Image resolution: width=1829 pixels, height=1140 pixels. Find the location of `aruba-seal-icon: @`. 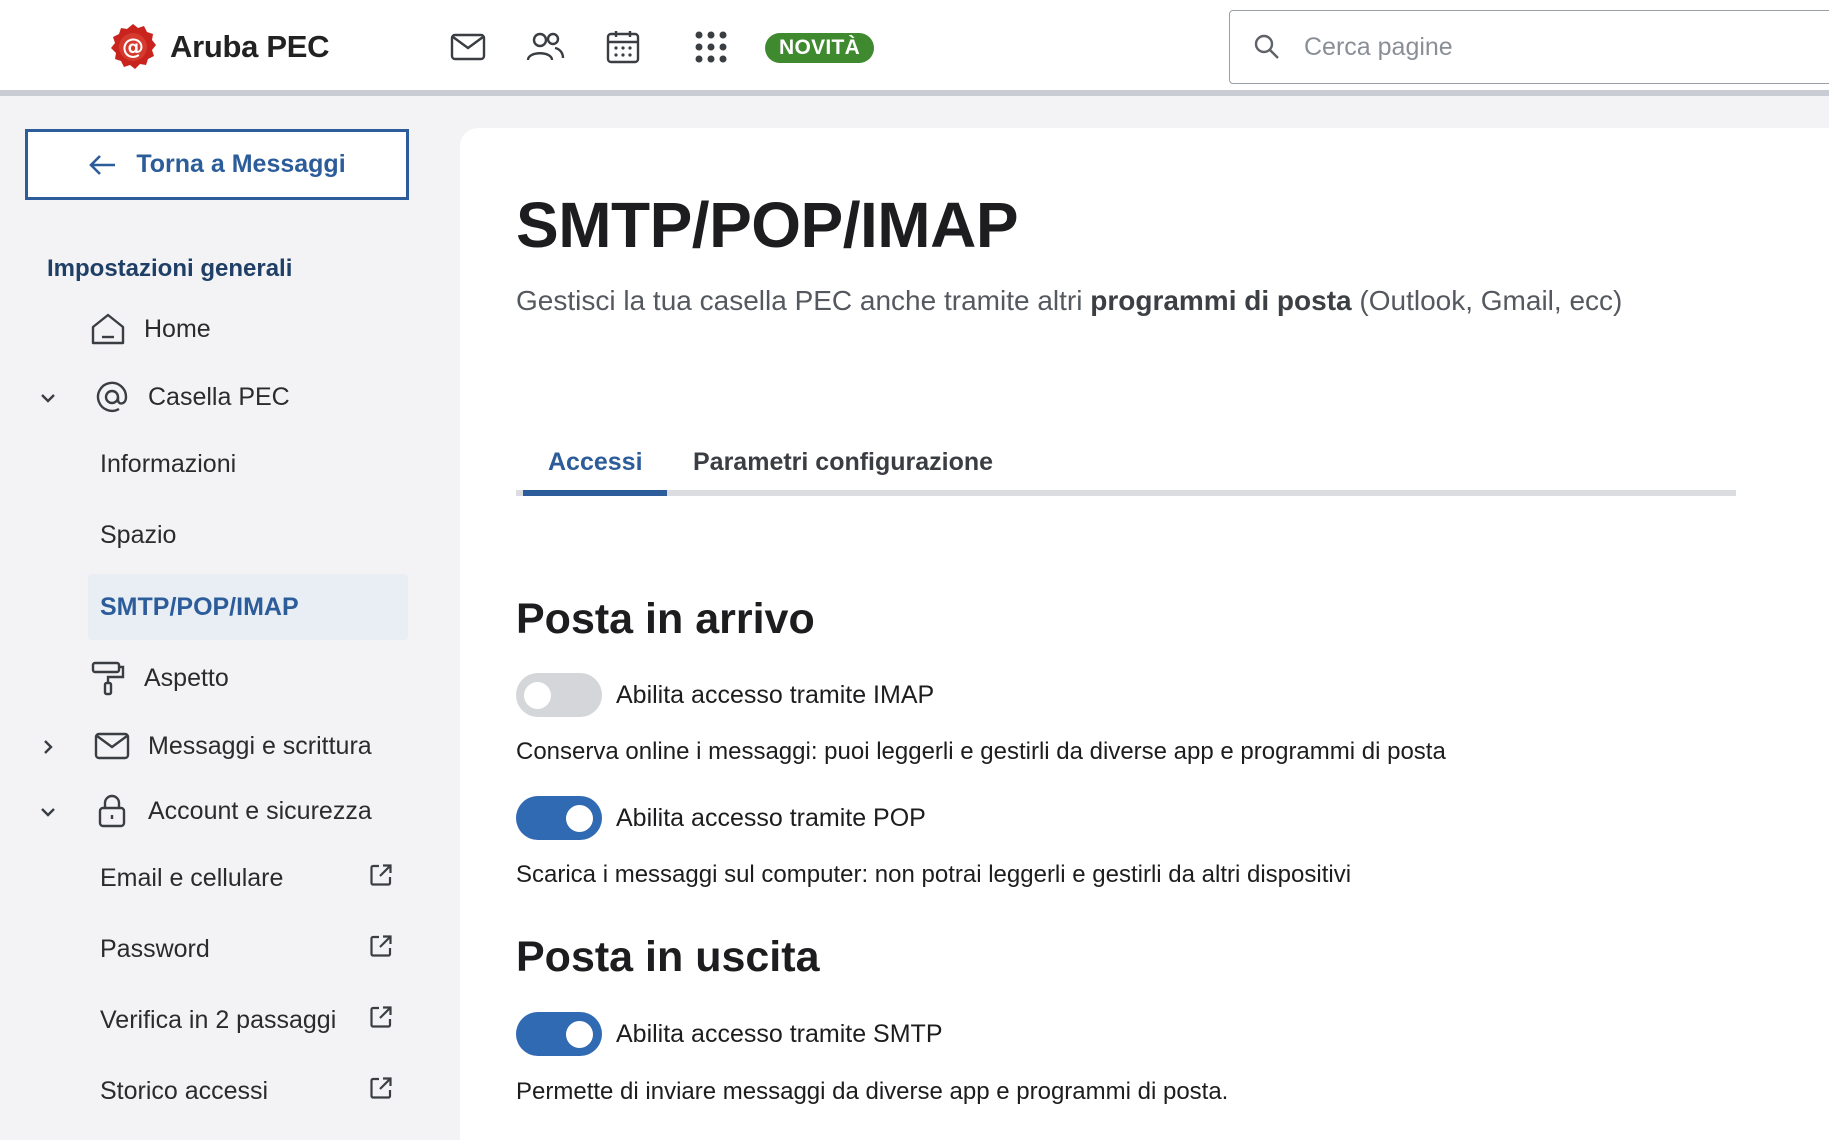

aruba-seal-icon: @ is located at coordinates (133, 46).